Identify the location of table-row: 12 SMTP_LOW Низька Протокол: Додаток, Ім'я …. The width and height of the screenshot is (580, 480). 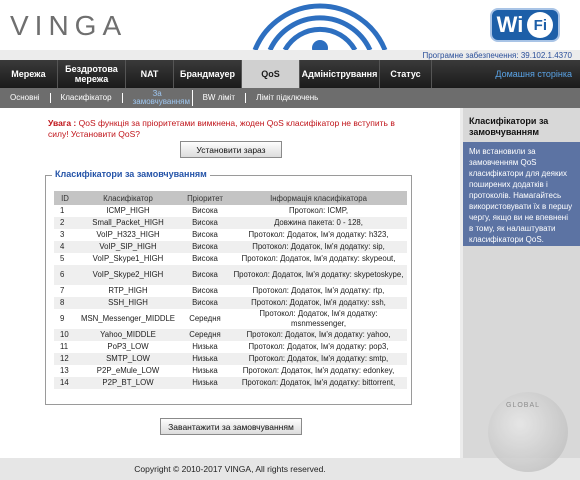
(230, 359).